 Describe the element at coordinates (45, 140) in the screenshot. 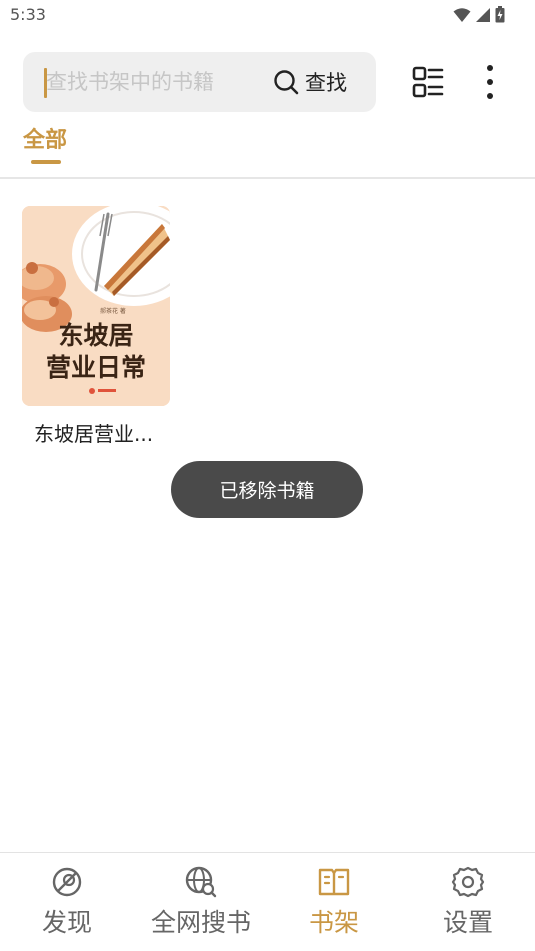

I see `tab-all-label: 全部` at that location.